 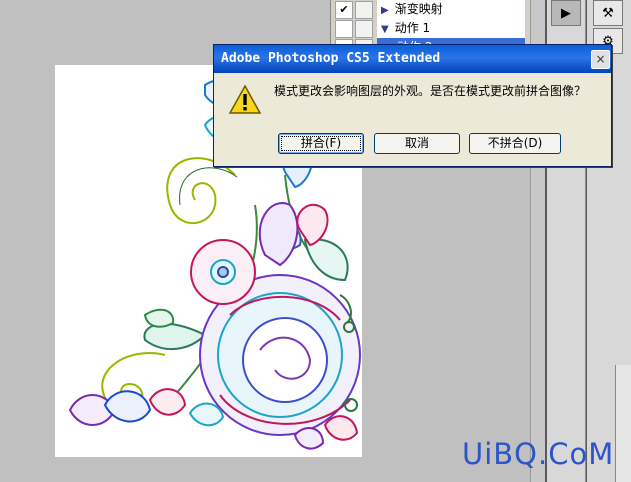 What do you see at coordinates (412, 59) in the screenshot?
I see `dialog-title: Adobe Photoshop CS5 Extended` at bounding box center [412, 59].